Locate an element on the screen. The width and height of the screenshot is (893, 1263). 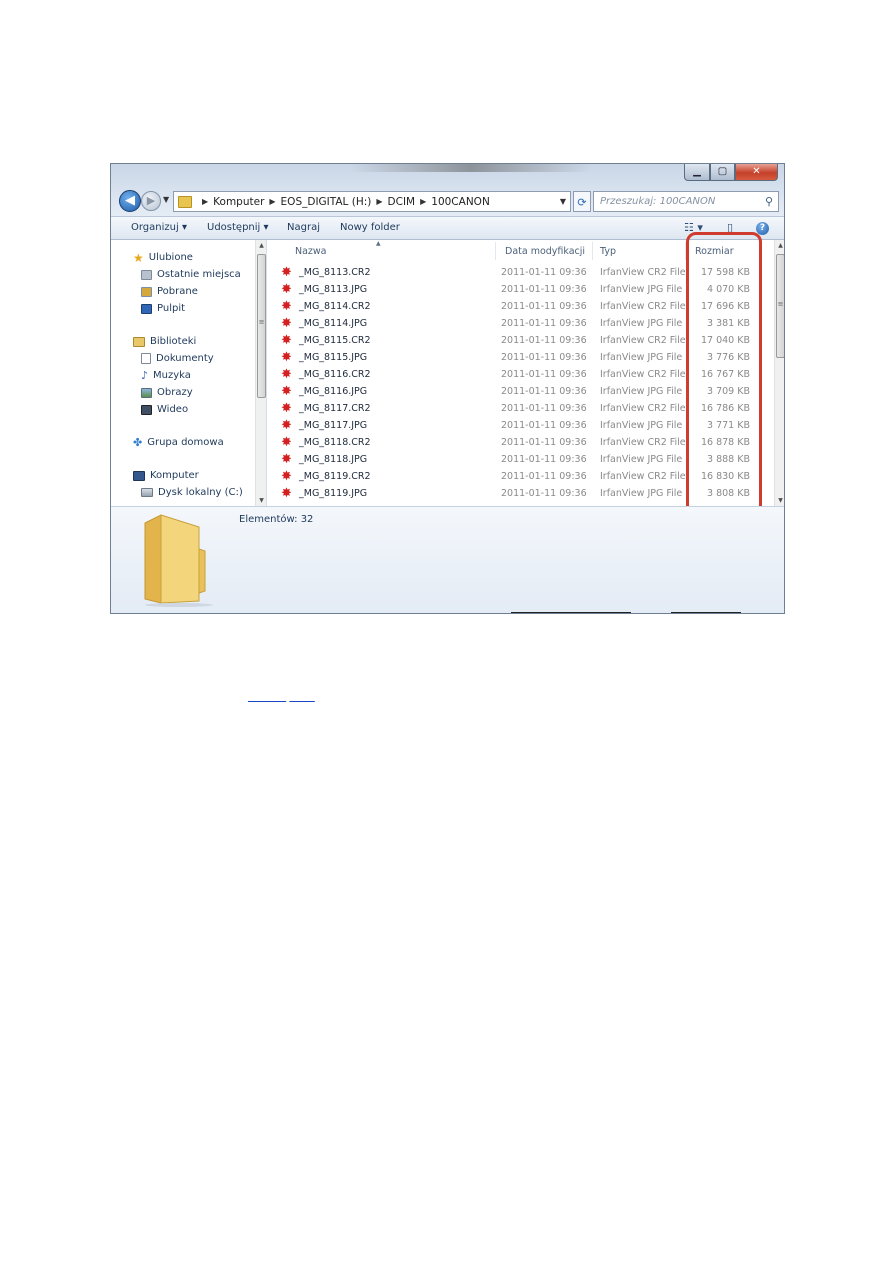
column-header-type: Typ is located at coordinates (608, 251).